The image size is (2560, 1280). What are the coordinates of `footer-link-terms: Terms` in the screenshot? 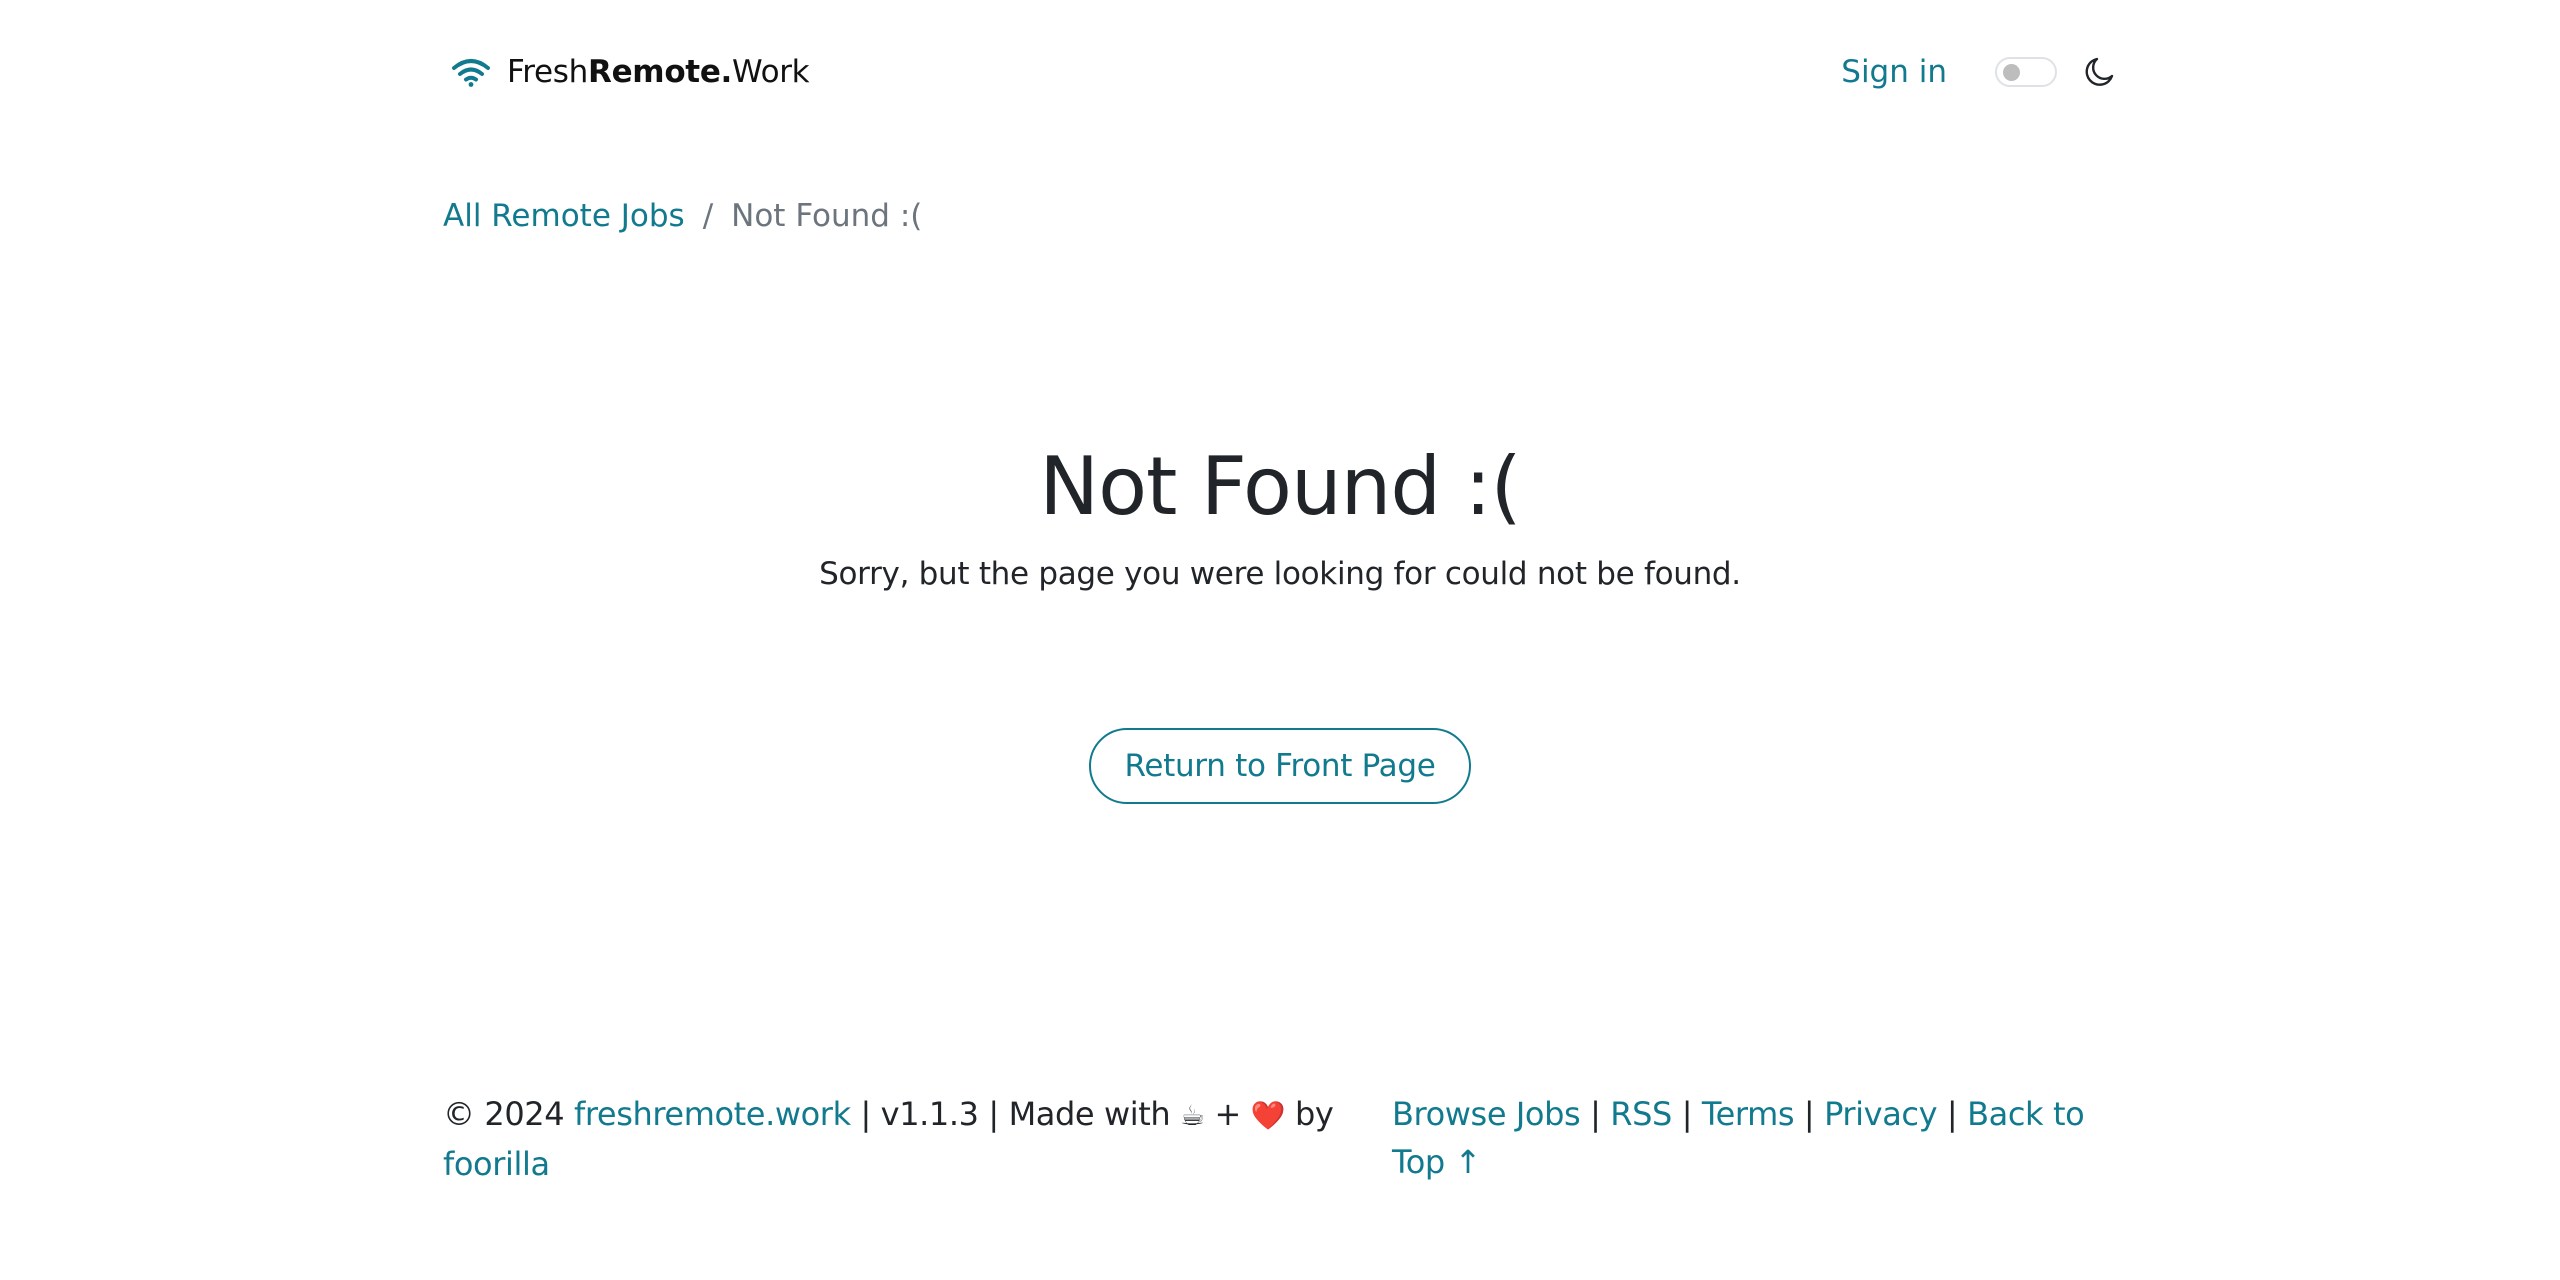 It's located at (1748, 1114).